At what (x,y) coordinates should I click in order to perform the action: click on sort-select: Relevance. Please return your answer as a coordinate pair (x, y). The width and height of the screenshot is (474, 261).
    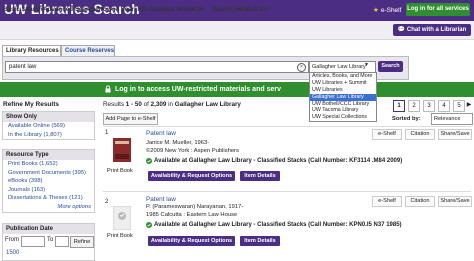
    Looking at the image, I should click on (452, 119).